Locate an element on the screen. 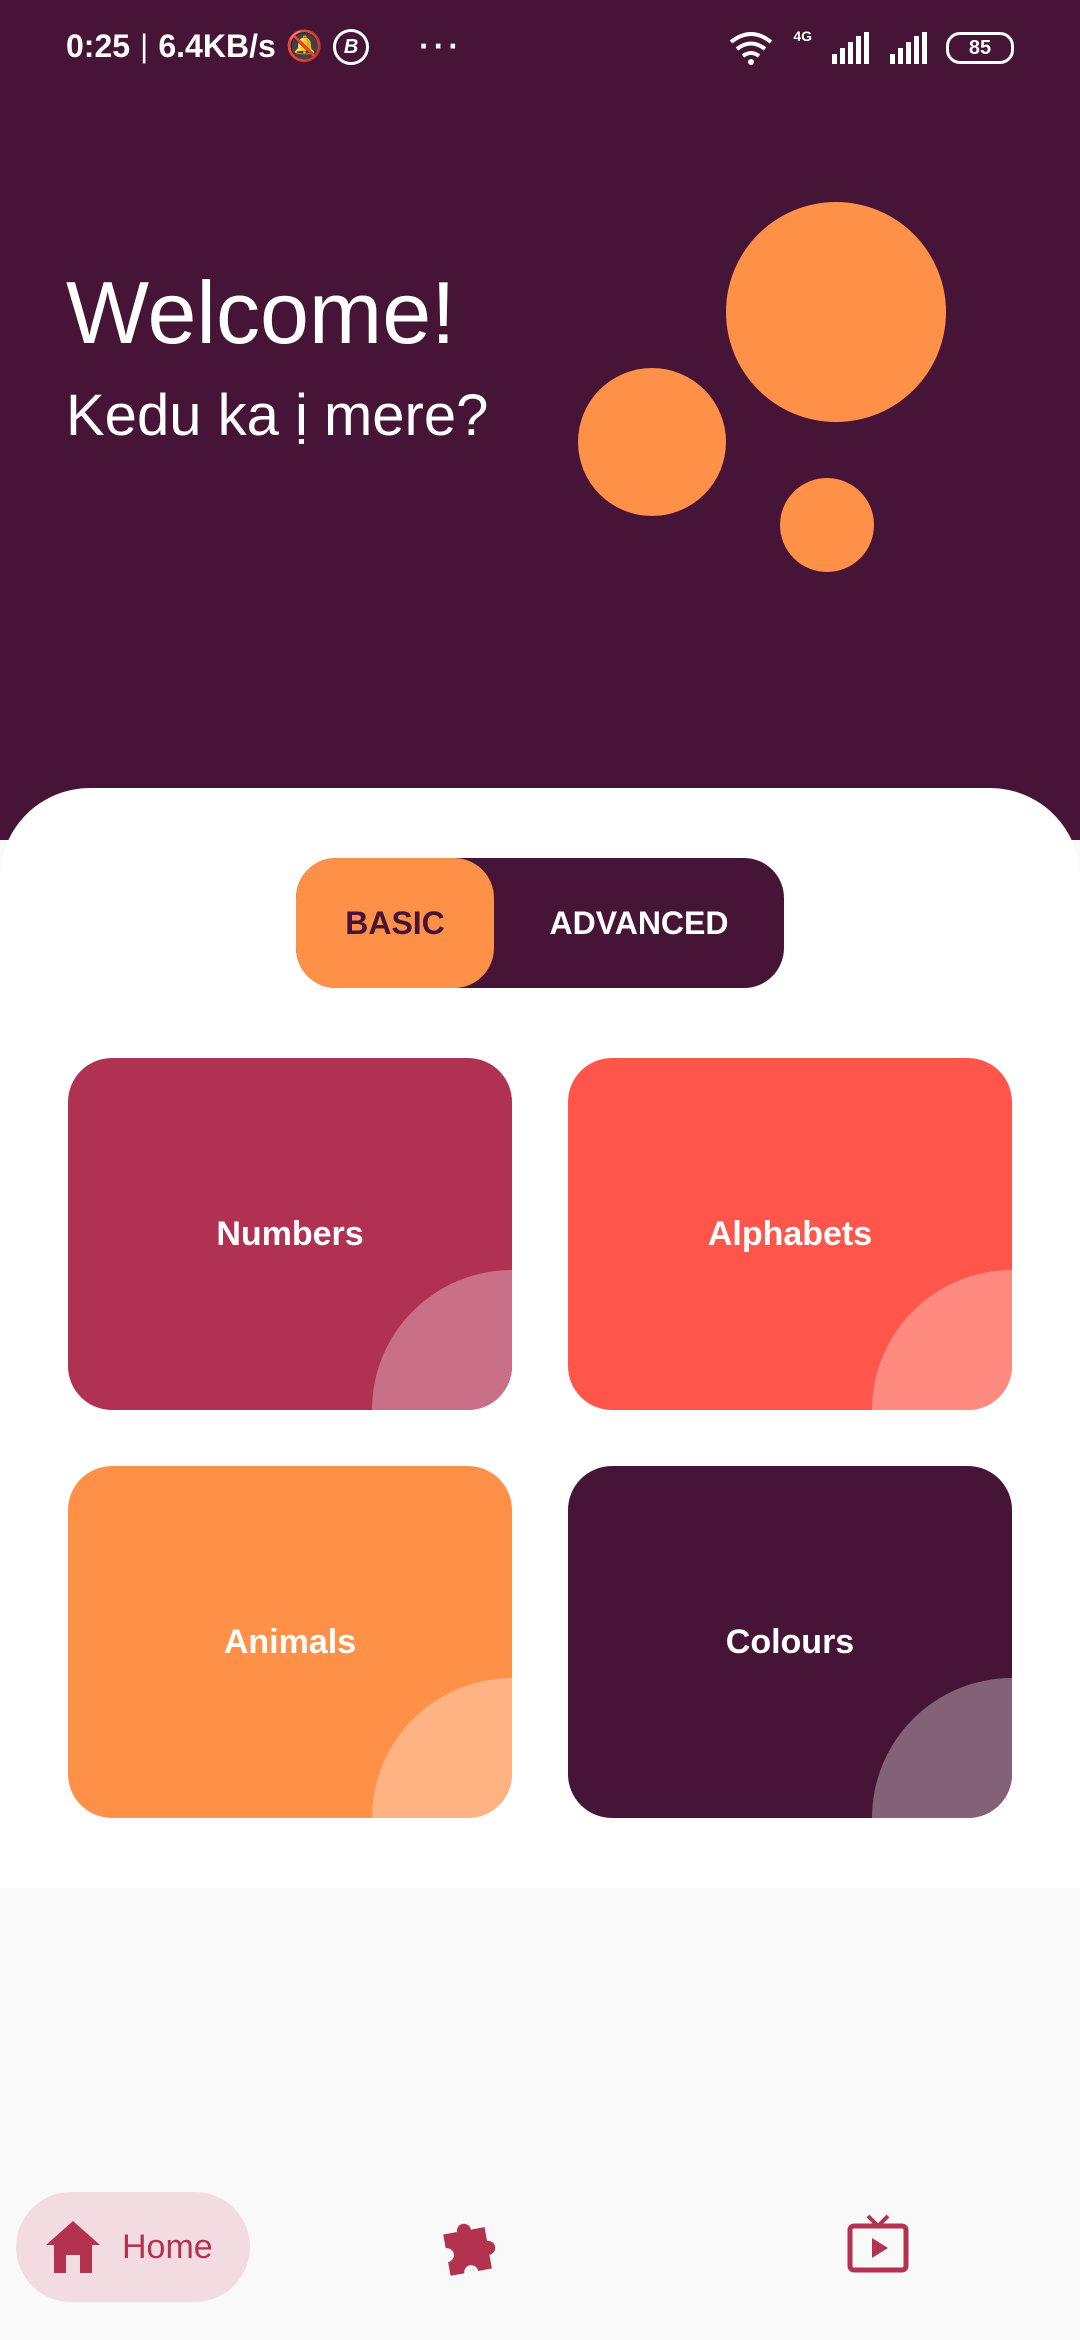 The height and width of the screenshot is (2340, 1080). card-label: Numbers is located at coordinates (290, 1233).